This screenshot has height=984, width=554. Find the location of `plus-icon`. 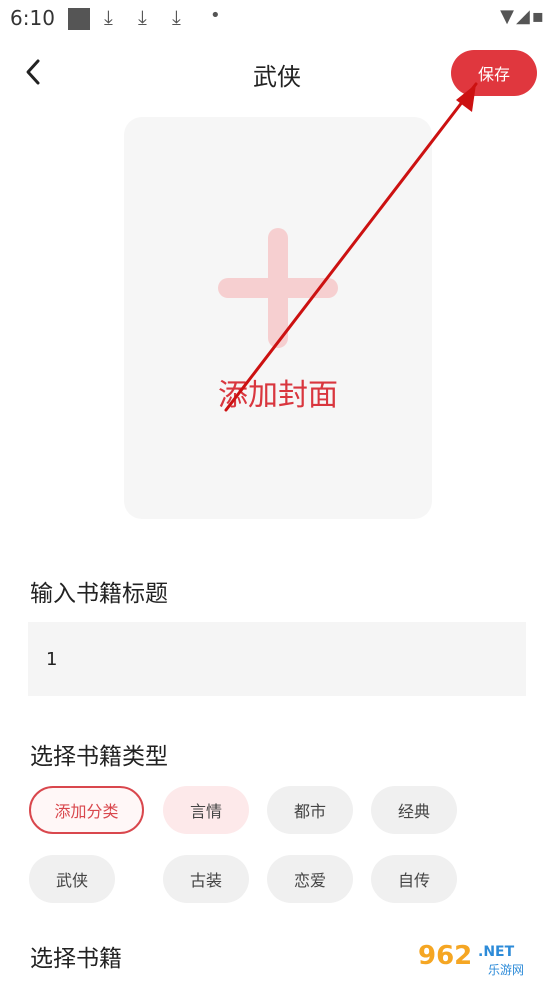

plus-icon is located at coordinates (278, 288).